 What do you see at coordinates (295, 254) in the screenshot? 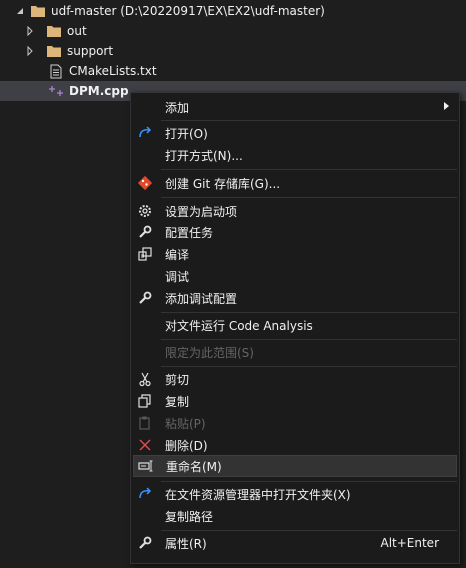
I see `menu-item-compile: 编译` at bounding box center [295, 254].